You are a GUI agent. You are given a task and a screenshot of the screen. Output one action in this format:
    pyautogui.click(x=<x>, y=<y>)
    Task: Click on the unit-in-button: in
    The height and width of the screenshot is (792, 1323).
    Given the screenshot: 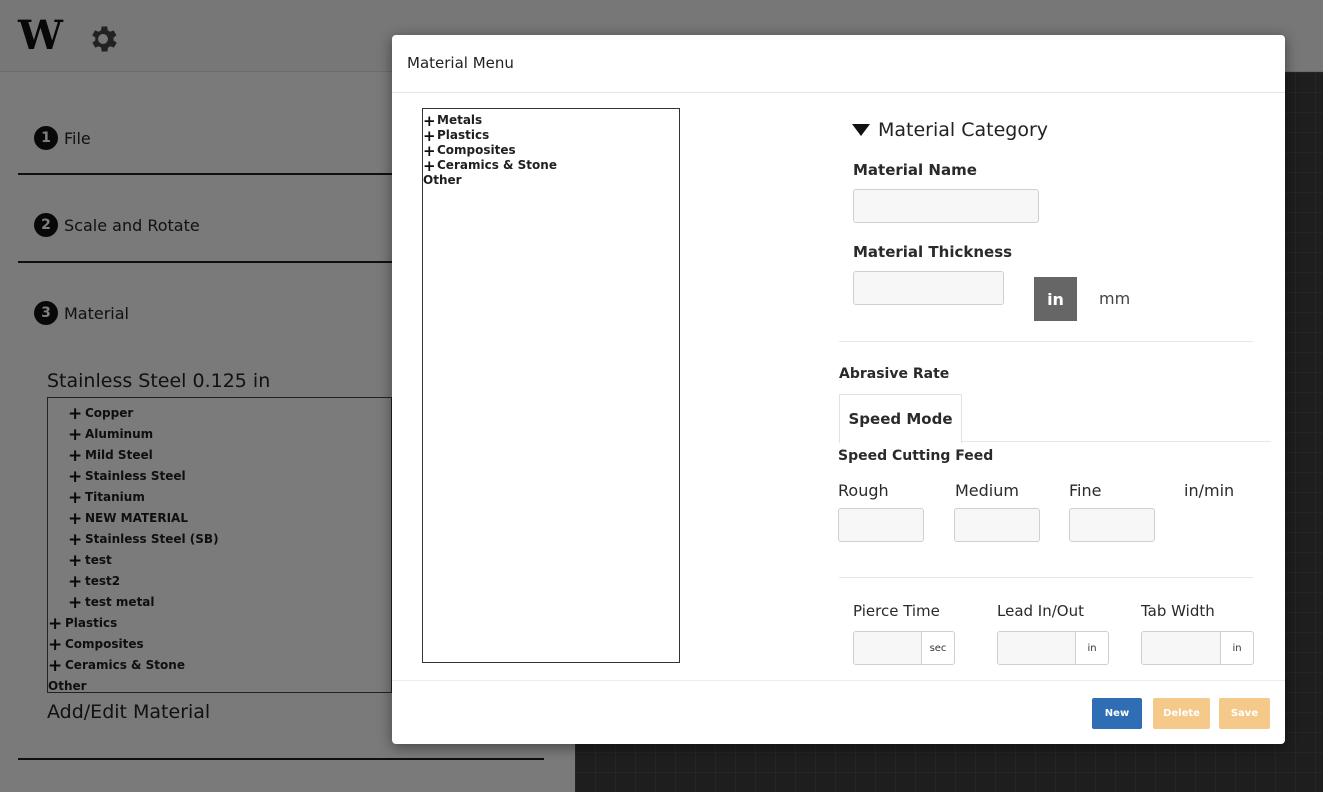 What is the action you would take?
    pyautogui.click(x=1055, y=299)
    